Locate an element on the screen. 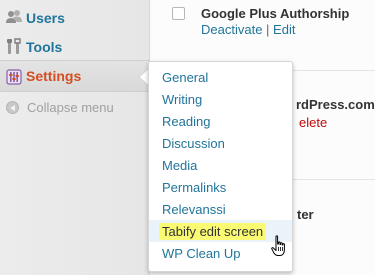 This screenshot has width=375, height=275. tools-icon is located at coordinates (14, 46).